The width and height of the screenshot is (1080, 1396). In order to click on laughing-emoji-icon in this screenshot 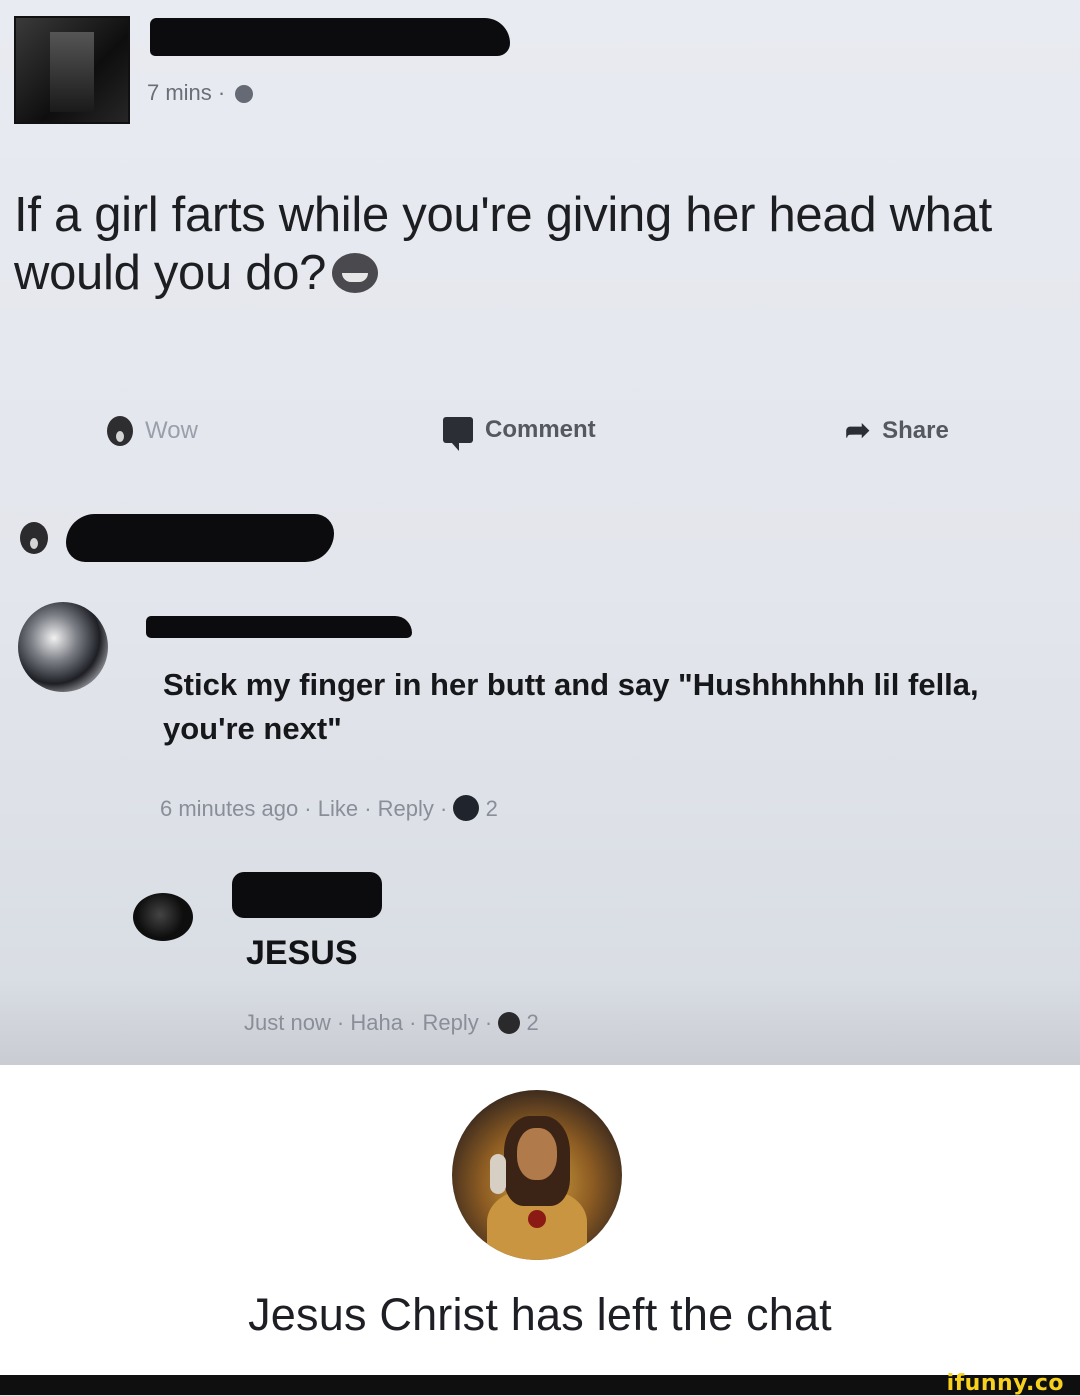, I will do `click(355, 273)`.